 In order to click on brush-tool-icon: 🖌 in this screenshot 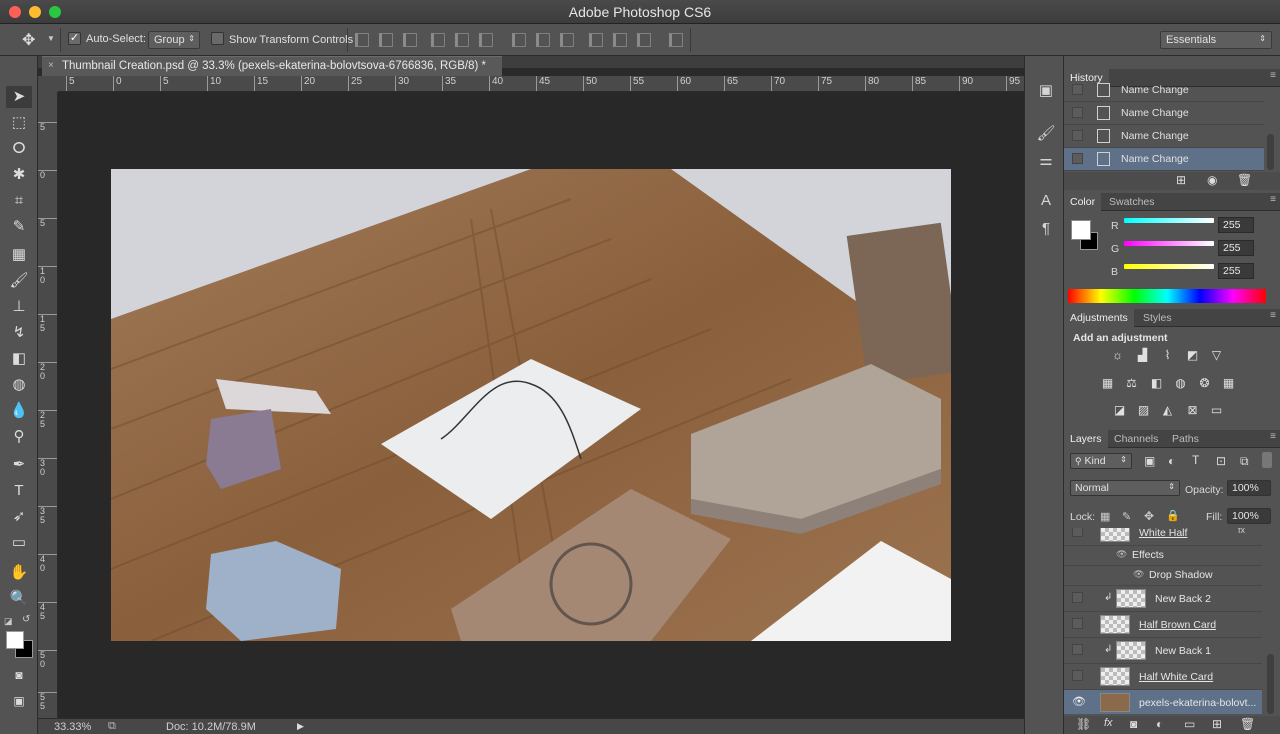, I will do `click(19, 281)`.